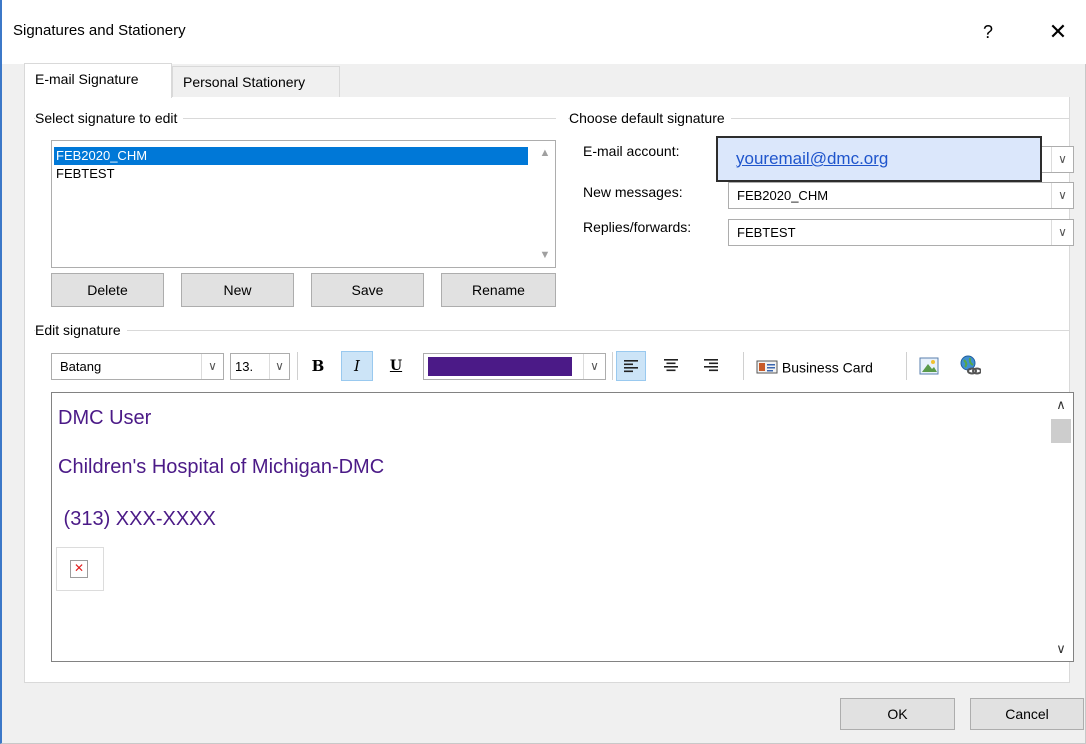 This screenshot has height=744, width=1086. I want to click on tab-email-signature-label: E-mail Signature, so click(87, 79).